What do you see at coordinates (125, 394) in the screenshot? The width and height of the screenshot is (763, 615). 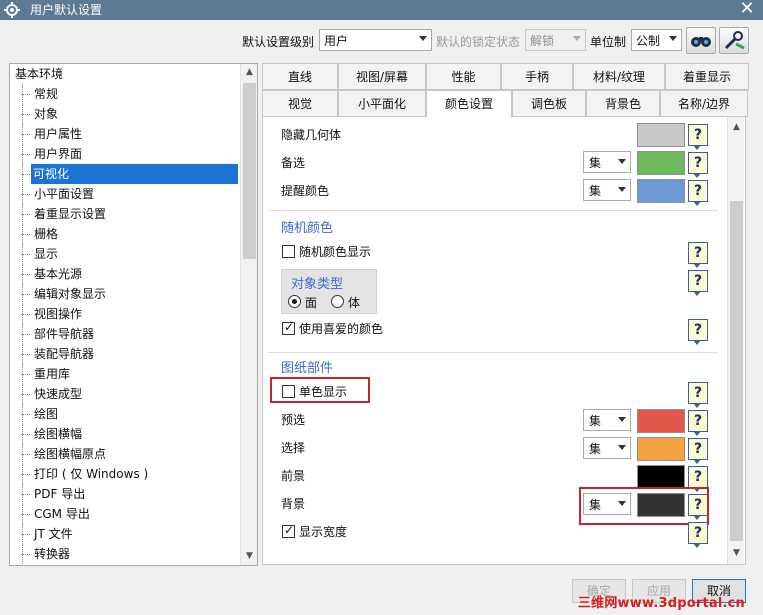 I see `tree-item: 快速成型` at bounding box center [125, 394].